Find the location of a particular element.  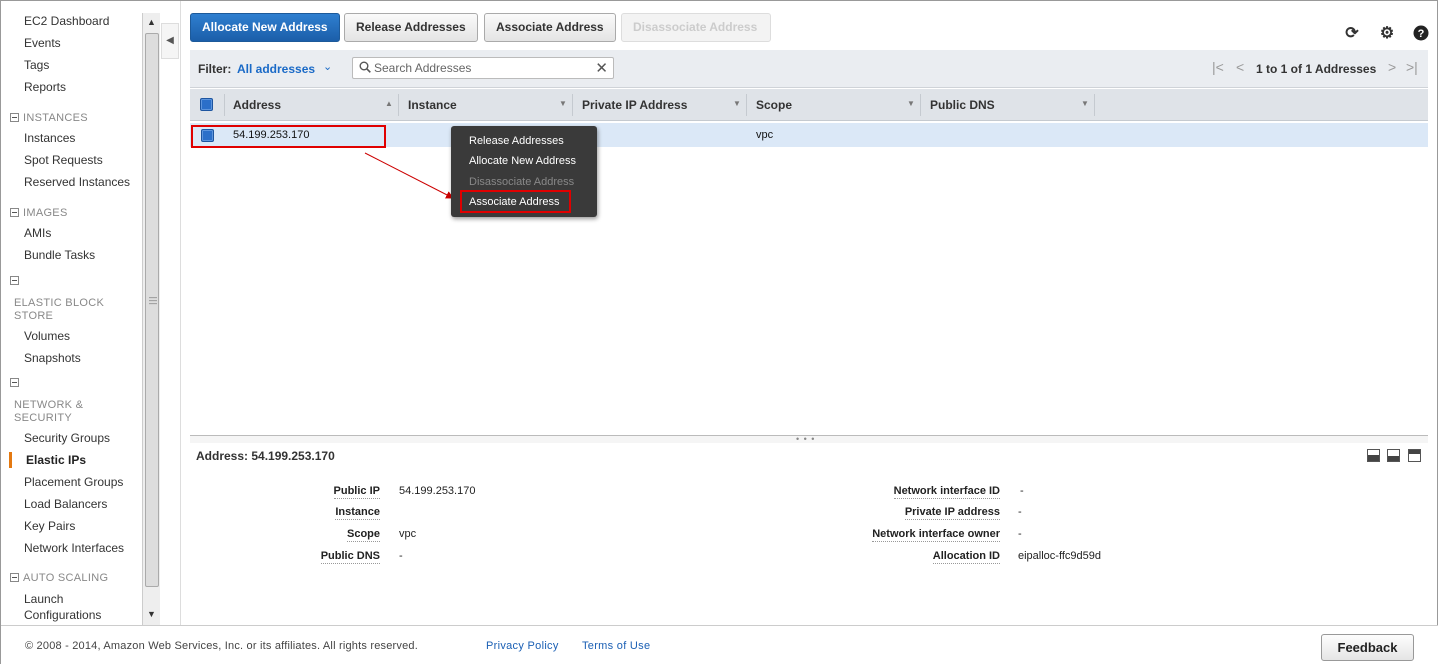

scrollbar-thumb: — — — is located at coordinates (152, 310).